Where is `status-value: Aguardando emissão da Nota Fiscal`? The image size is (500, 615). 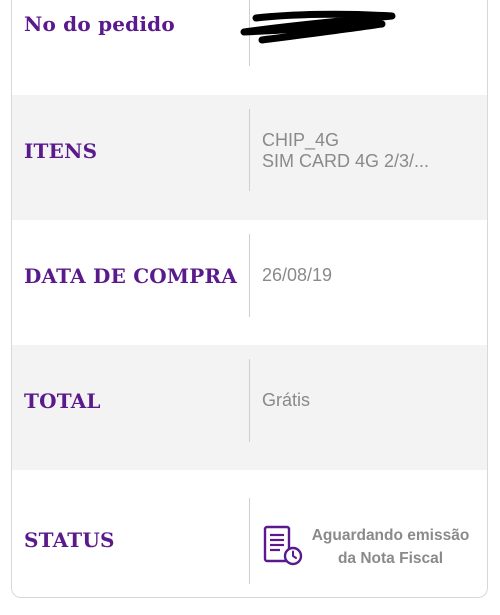
status-value: Aguardando emissão da Nota Fiscal is located at coordinates (367, 547).